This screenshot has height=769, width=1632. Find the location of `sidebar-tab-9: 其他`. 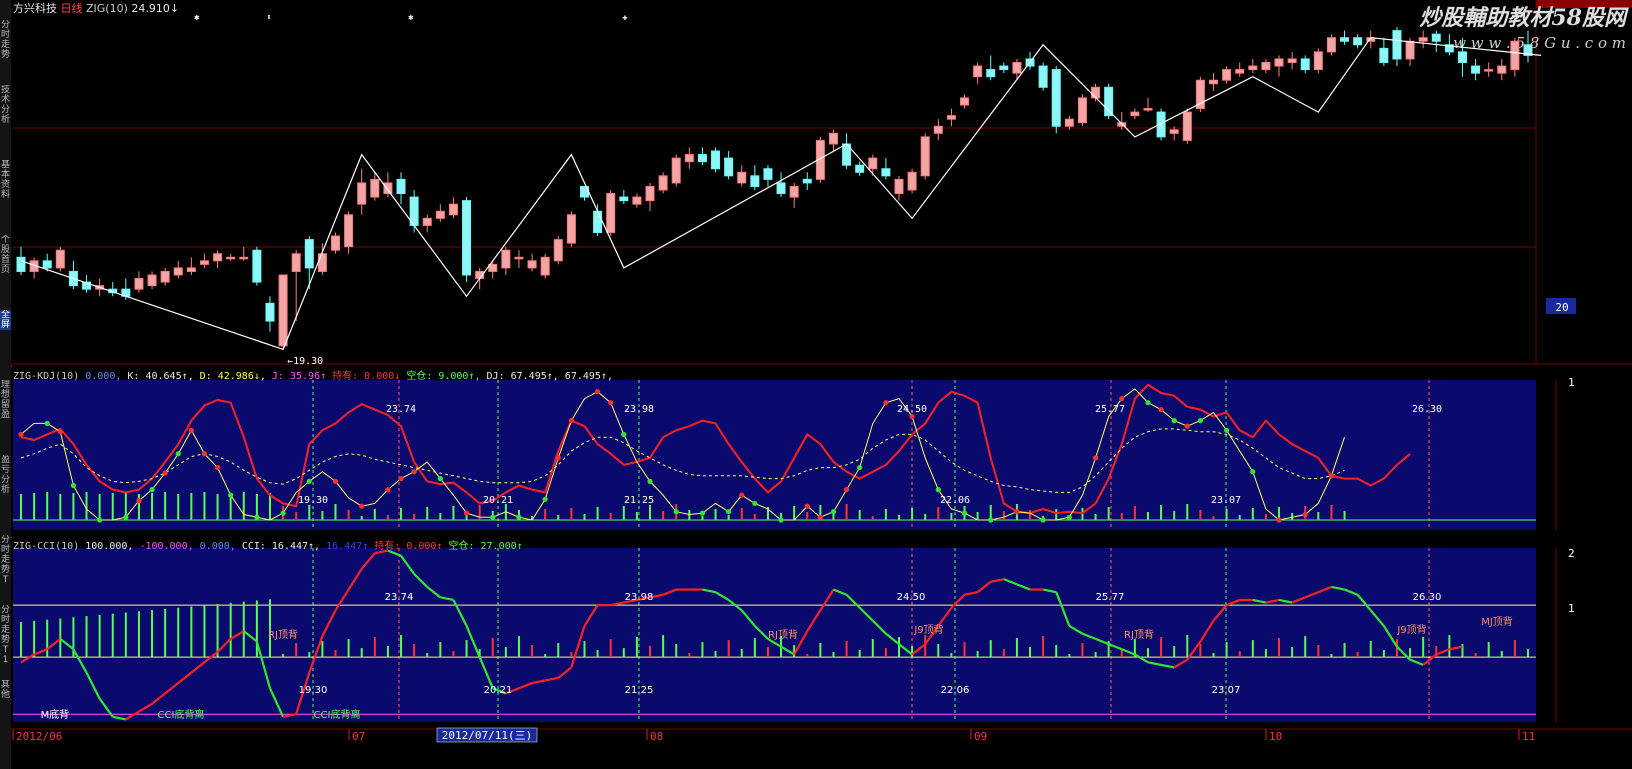

sidebar-tab-9: 其他 is located at coordinates (5, 700).